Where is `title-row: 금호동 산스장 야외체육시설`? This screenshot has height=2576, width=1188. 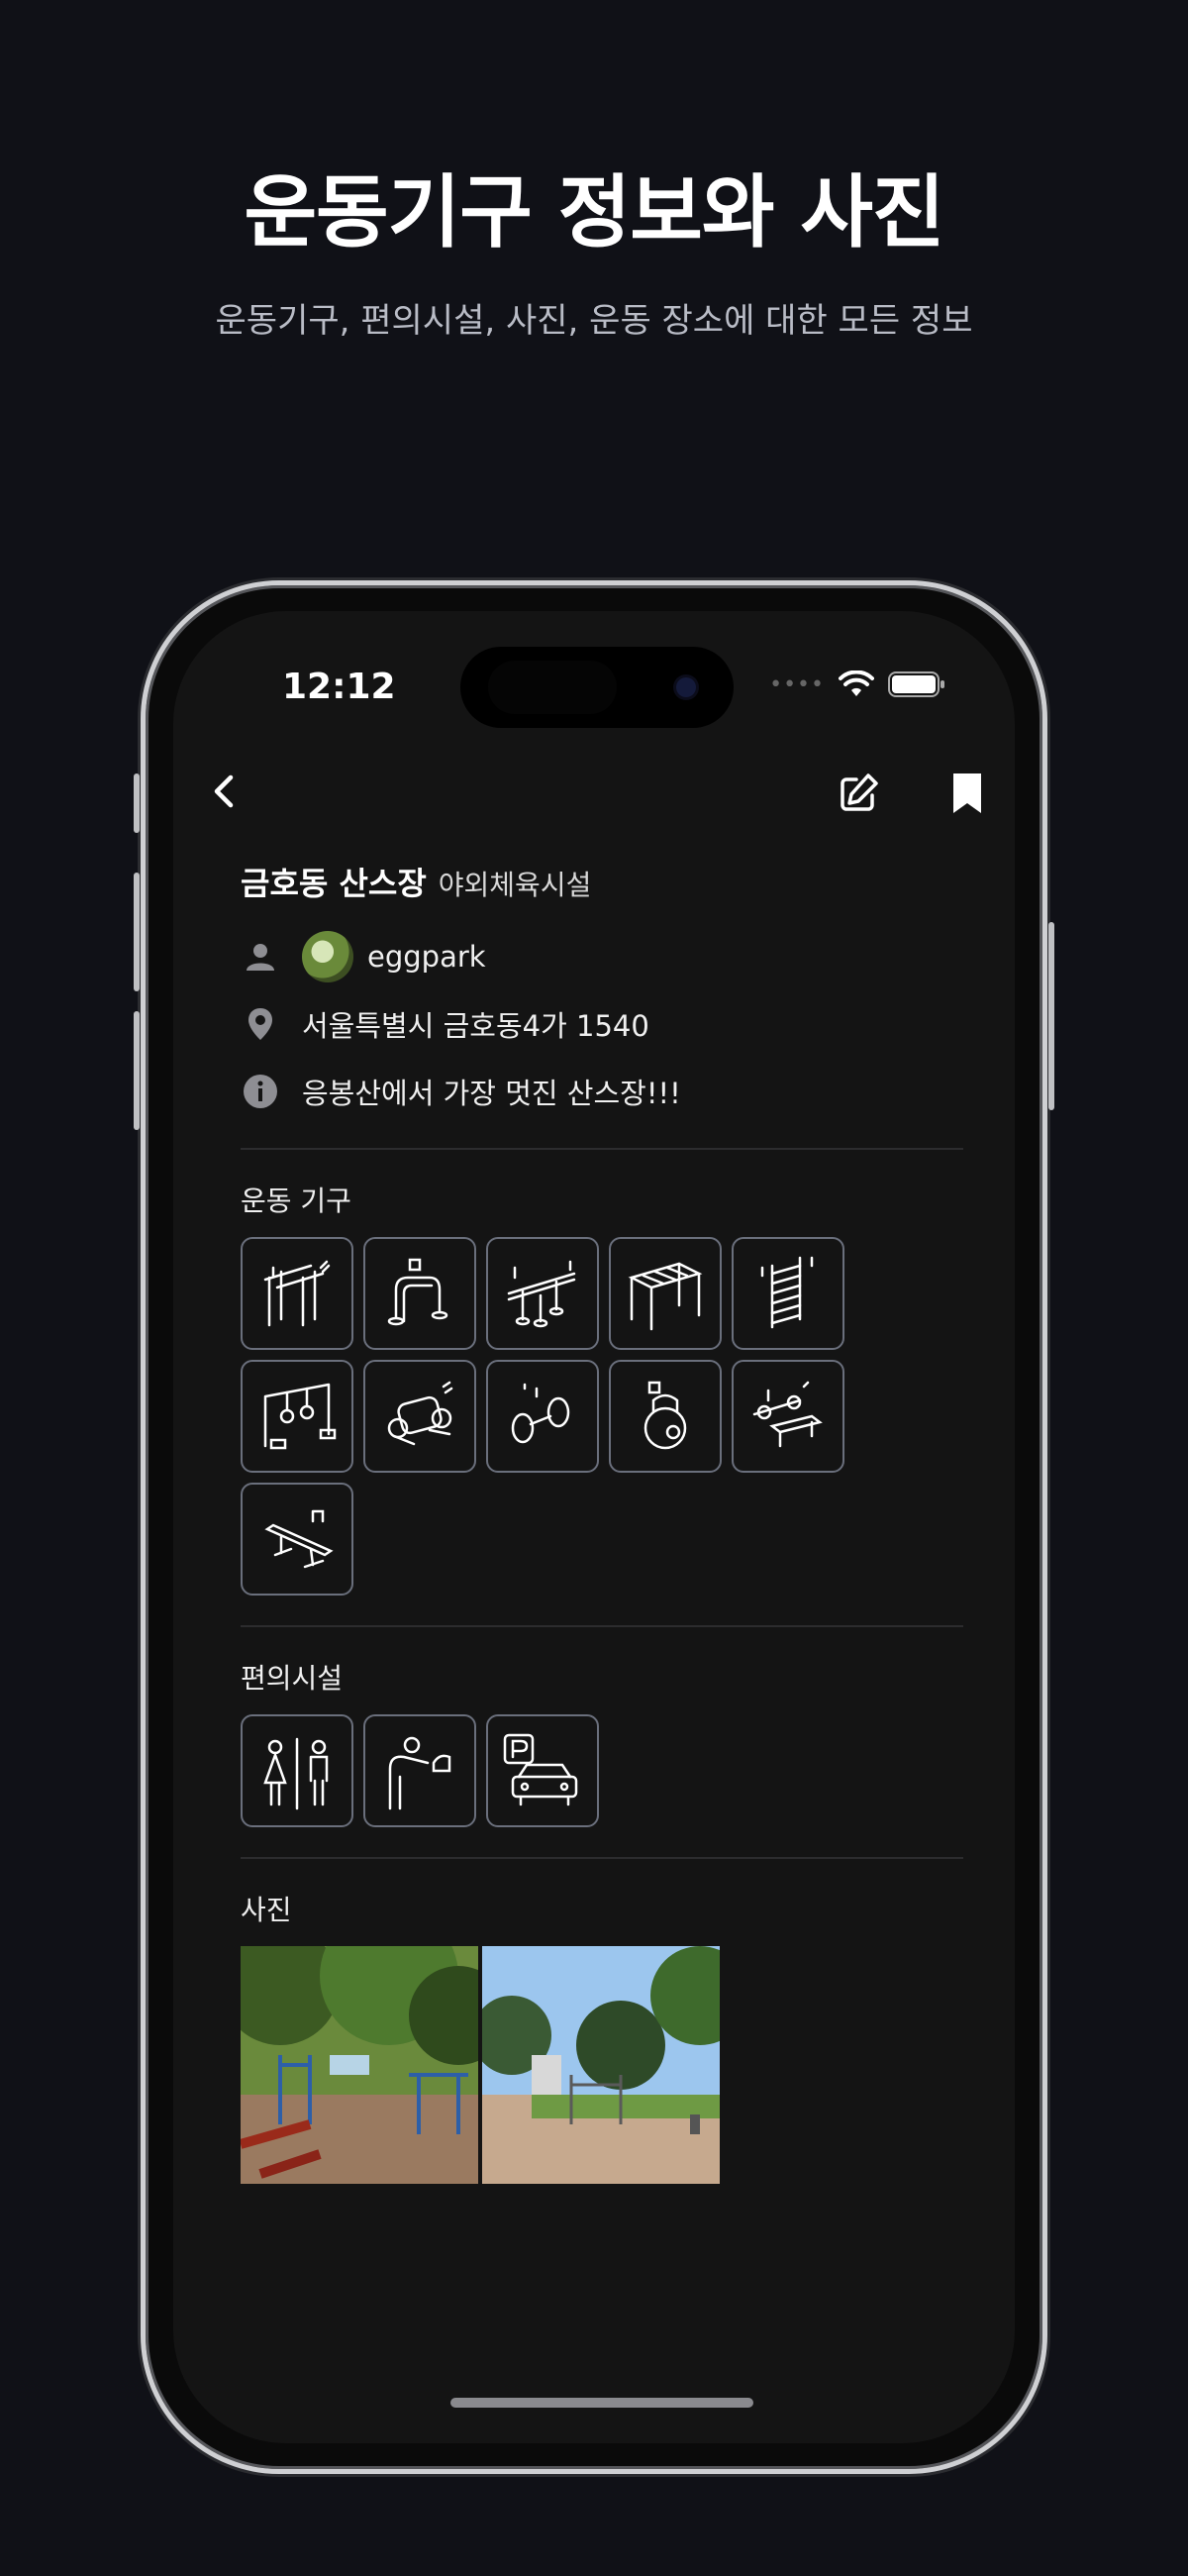
title-row: 금호동 산스장 야외체육시설 is located at coordinates (602, 881).